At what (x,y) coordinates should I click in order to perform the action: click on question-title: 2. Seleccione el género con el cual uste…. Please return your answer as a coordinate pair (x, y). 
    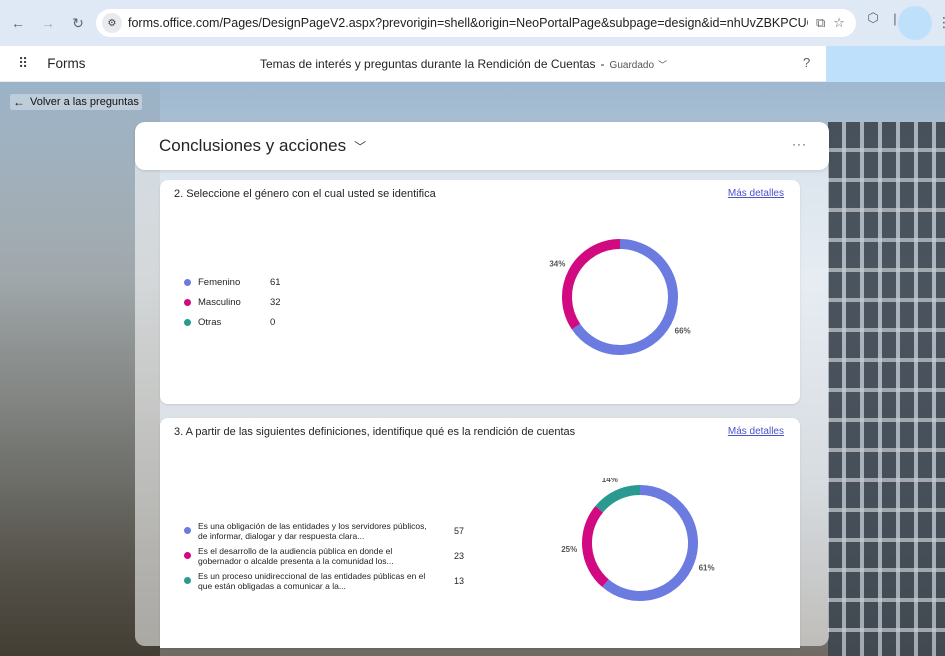
    Looking at the image, I should click on (305, 194).